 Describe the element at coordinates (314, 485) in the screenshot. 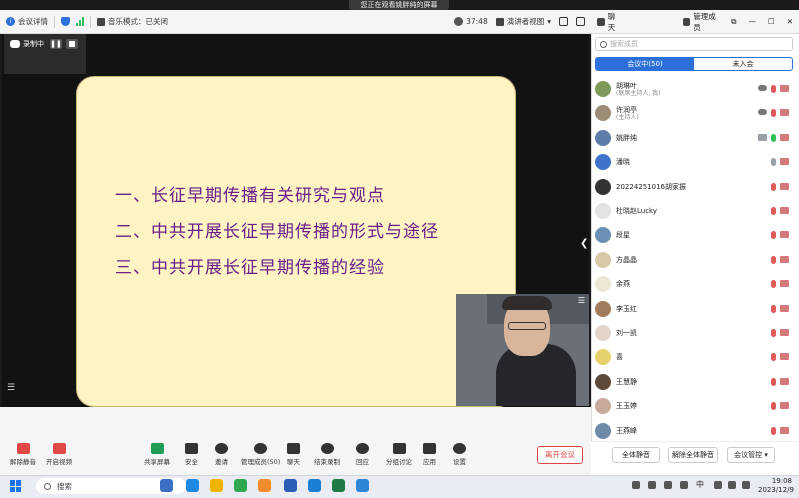

I see `tencent-meeting-icon` at that location.